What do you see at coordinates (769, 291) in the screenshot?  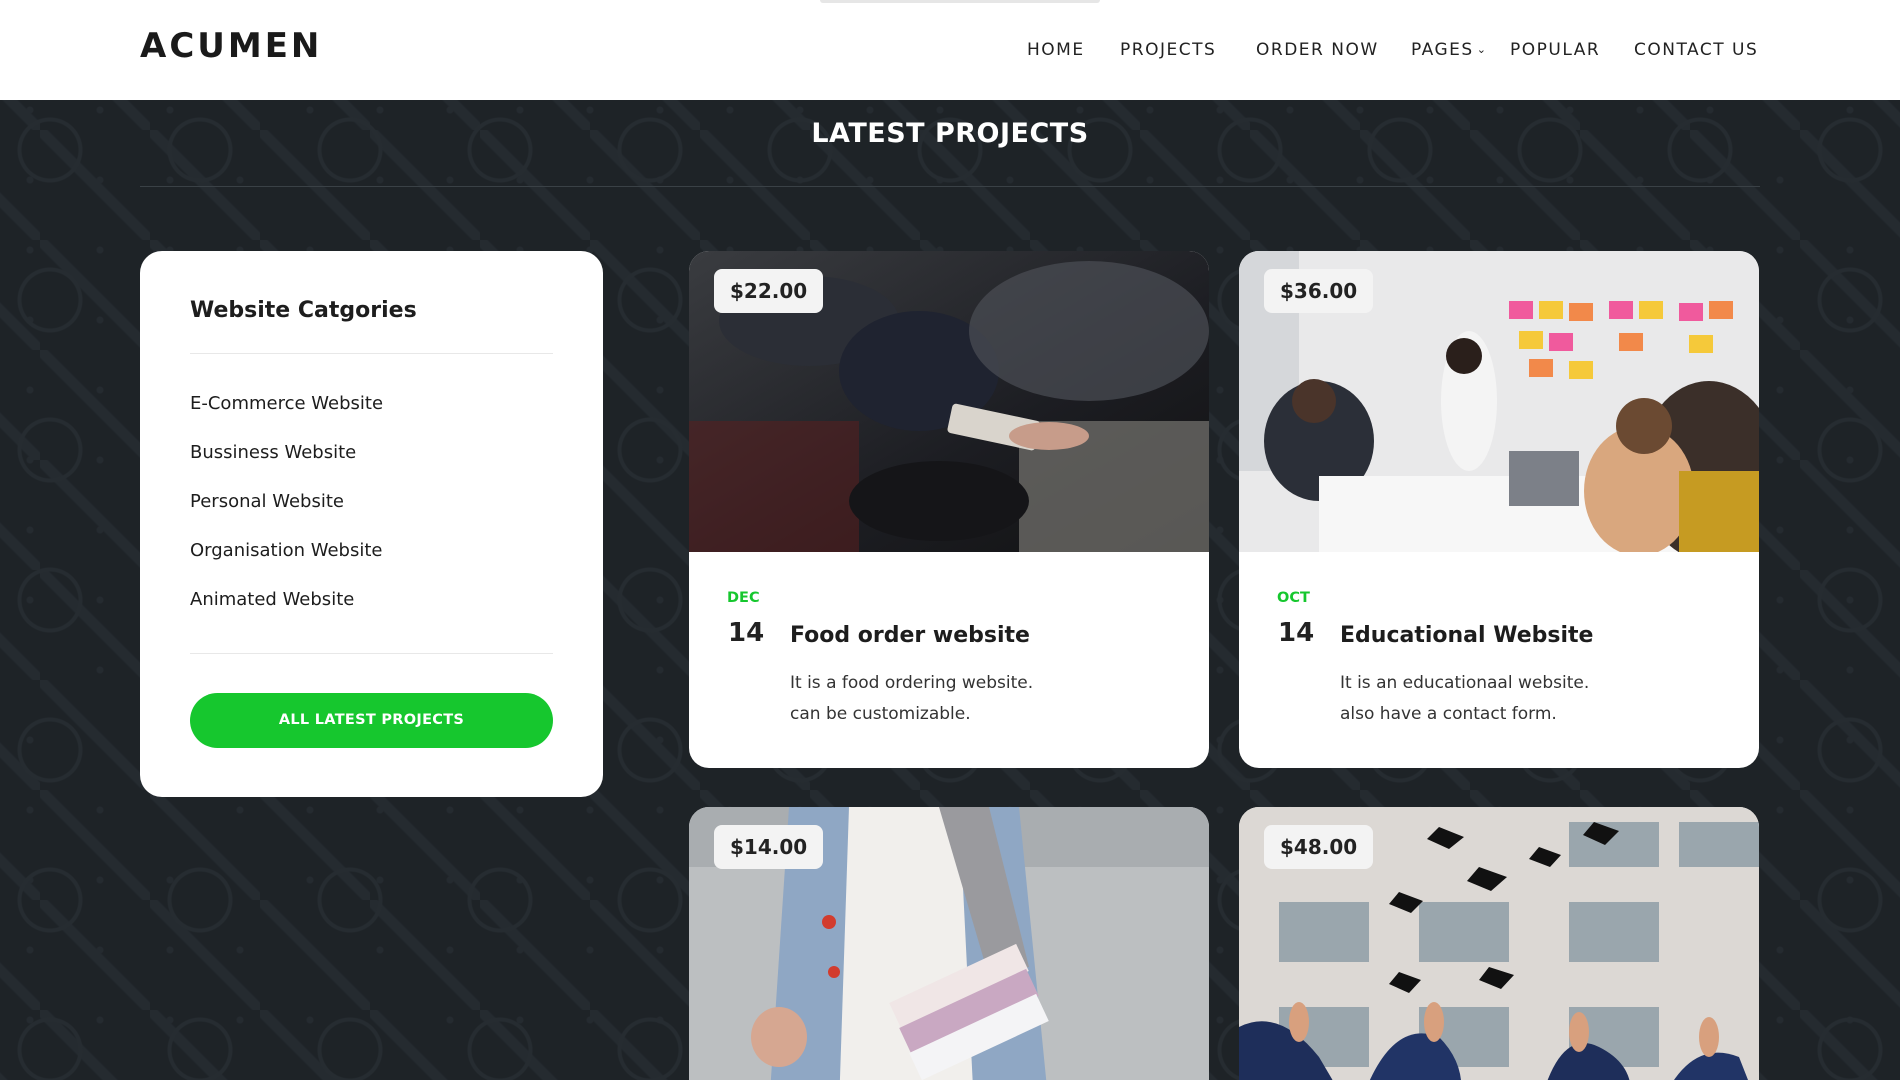 I see `price-badge: $22.00` at bounding box center [769, 291].